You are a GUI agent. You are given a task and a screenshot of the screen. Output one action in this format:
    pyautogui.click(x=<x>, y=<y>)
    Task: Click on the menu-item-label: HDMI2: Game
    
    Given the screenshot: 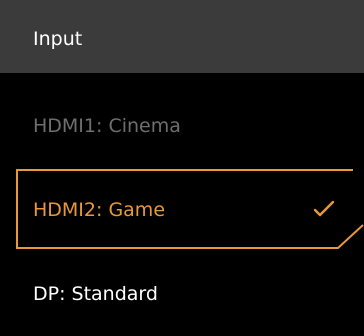 What is the action you would take?
    pyautogui.click(x=99, y=210)
    